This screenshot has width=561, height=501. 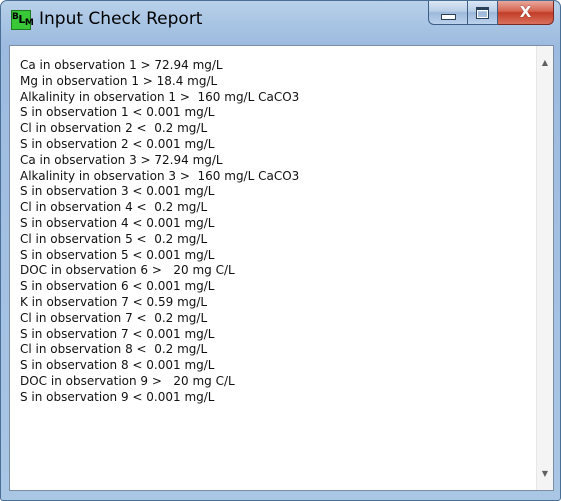 What do you see at coordinates (117, 254) in the screenshot?
I see `report-line: S in observation 5 < 0.001 mg/L` at bounding box center [117, 254].